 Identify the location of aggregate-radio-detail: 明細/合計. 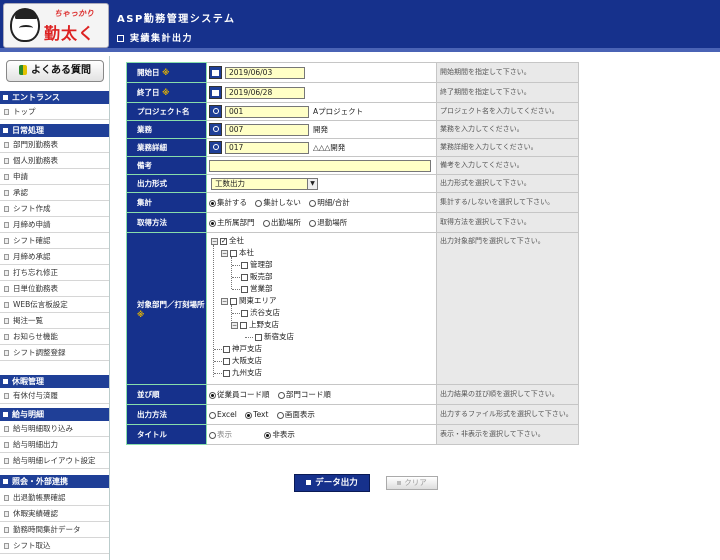
(329, 202).